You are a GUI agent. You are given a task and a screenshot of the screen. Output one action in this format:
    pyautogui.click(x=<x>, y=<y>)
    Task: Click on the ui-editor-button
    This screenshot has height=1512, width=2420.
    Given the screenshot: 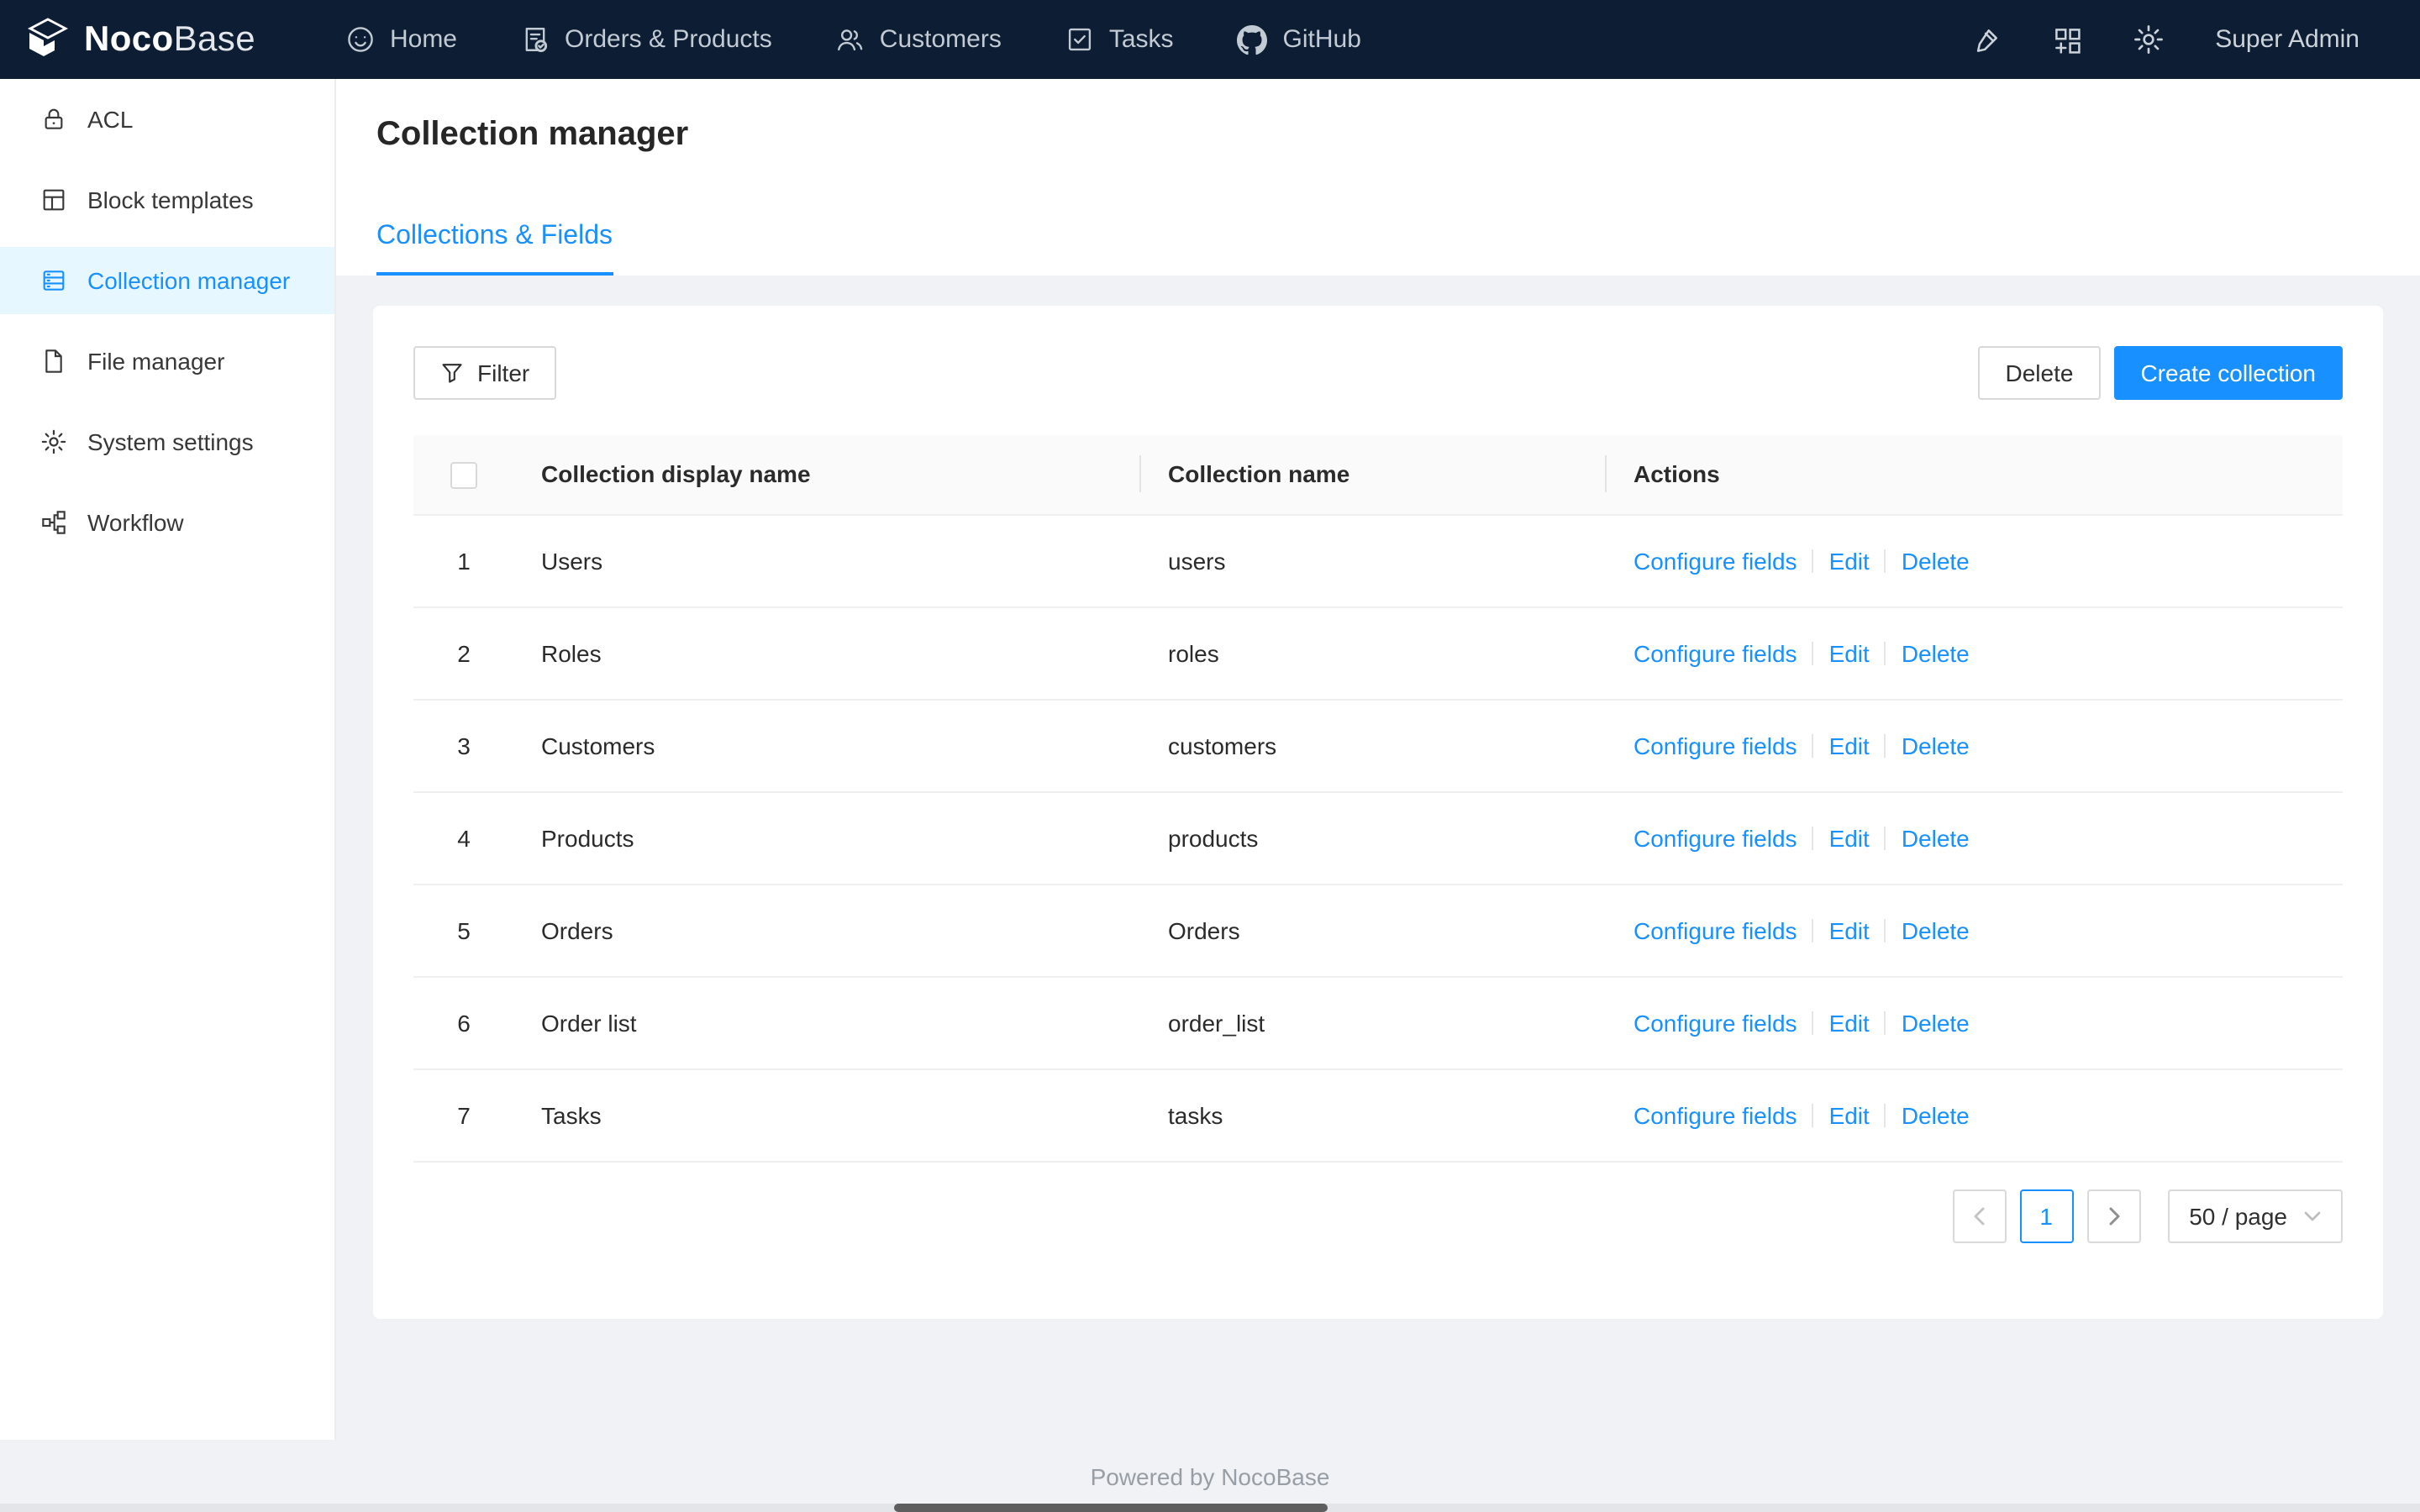 What is the action you would take?
    pyautogui.click(x=1986, y=39)
    